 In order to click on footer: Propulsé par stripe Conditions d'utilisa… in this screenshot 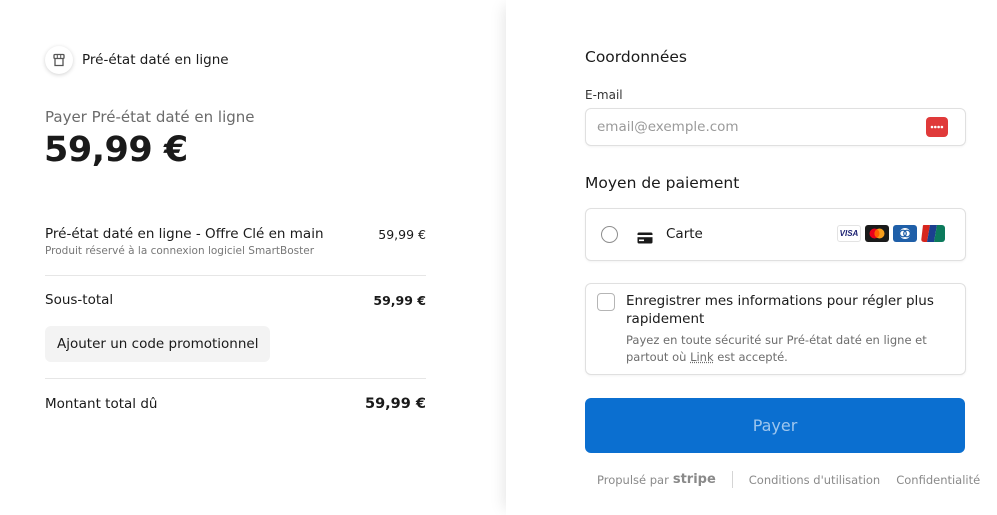, I will do `click(788, 479)`.